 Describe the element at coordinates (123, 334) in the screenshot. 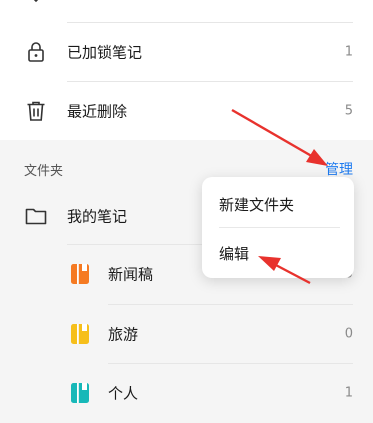

I see `folder-label-travel: 旅游` at that location.